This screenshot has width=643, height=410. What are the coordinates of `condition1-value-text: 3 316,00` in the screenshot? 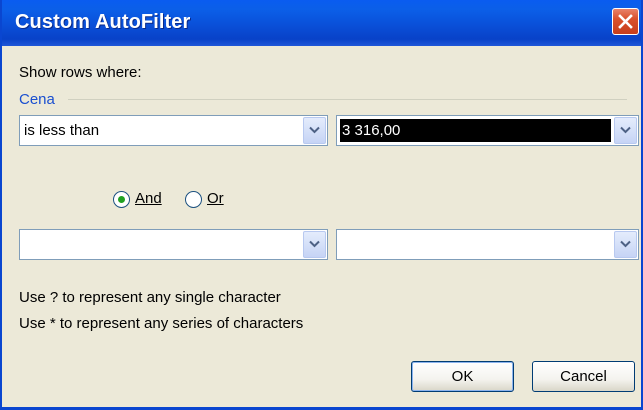 It's located at (371, 130).